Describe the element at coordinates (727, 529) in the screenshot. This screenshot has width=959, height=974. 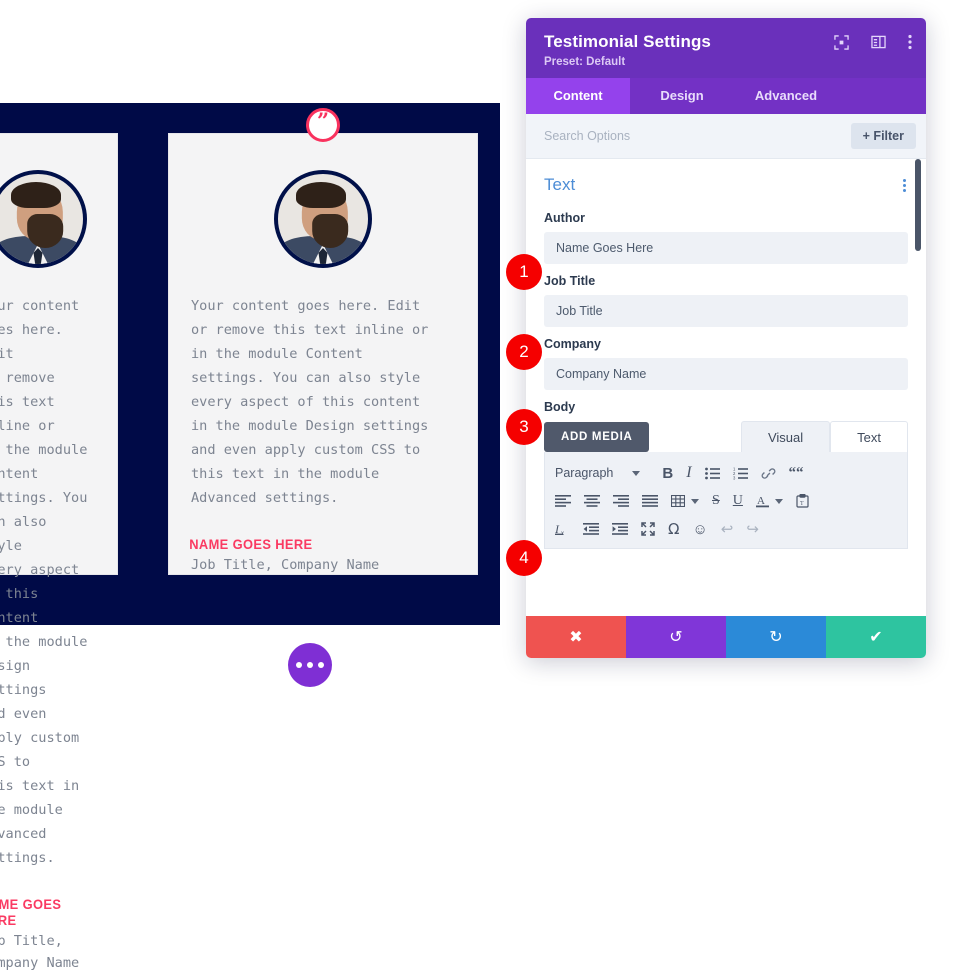
I see `undo-icon: ↩` at that location.